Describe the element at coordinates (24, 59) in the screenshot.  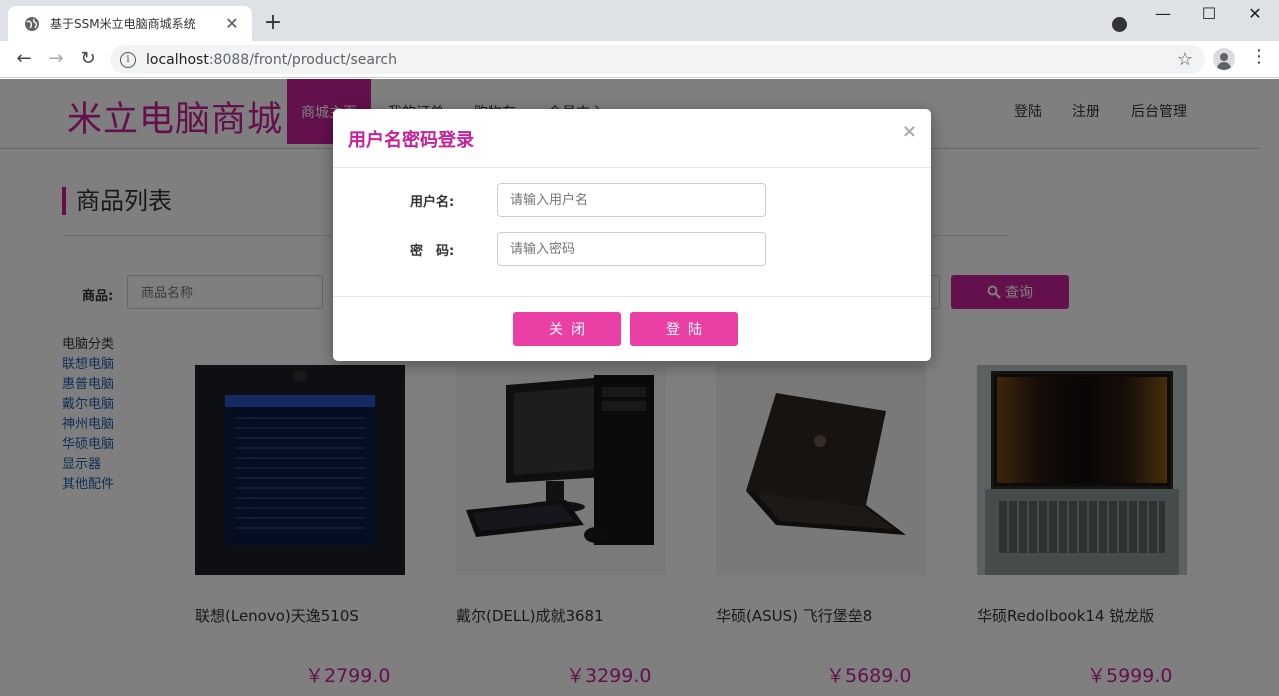
I see `back-arrow-icon: ←` at that location.